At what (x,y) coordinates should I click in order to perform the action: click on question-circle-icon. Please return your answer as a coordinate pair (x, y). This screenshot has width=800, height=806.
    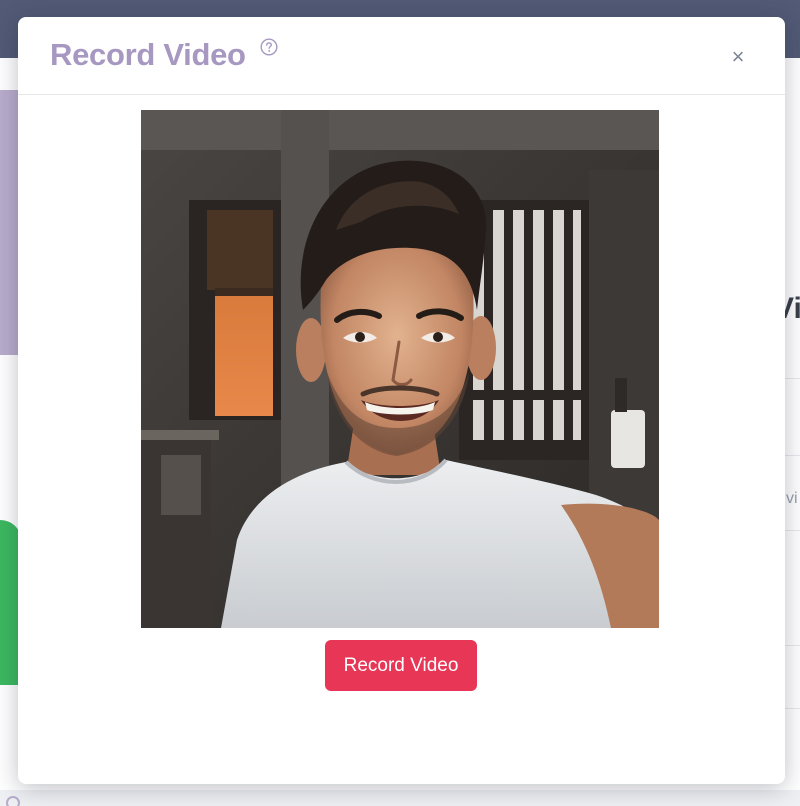
    Looking at the image, I should click on (269, 47).